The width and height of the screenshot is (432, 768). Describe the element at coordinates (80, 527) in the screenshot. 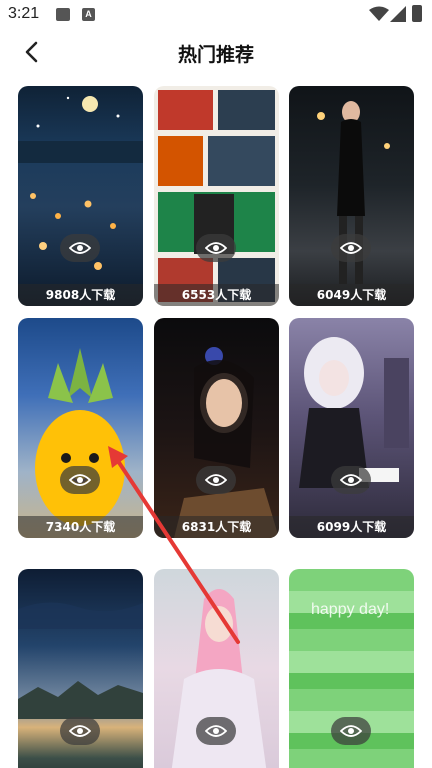

I see `download-count: 7340人下载` at that location.